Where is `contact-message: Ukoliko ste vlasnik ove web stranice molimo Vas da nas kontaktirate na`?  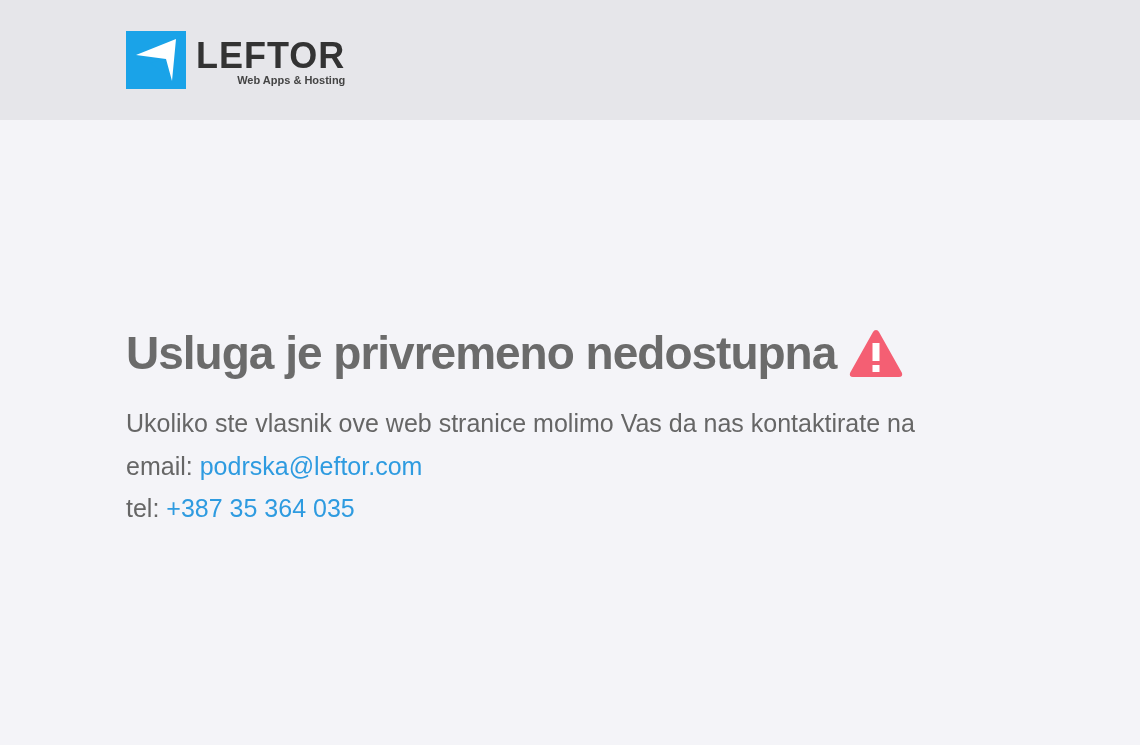
contact-message: Ukoliko ste vlasnik ove web stranice molimo Vas da nas kontaktirate na is located at coordinates (521, 423).